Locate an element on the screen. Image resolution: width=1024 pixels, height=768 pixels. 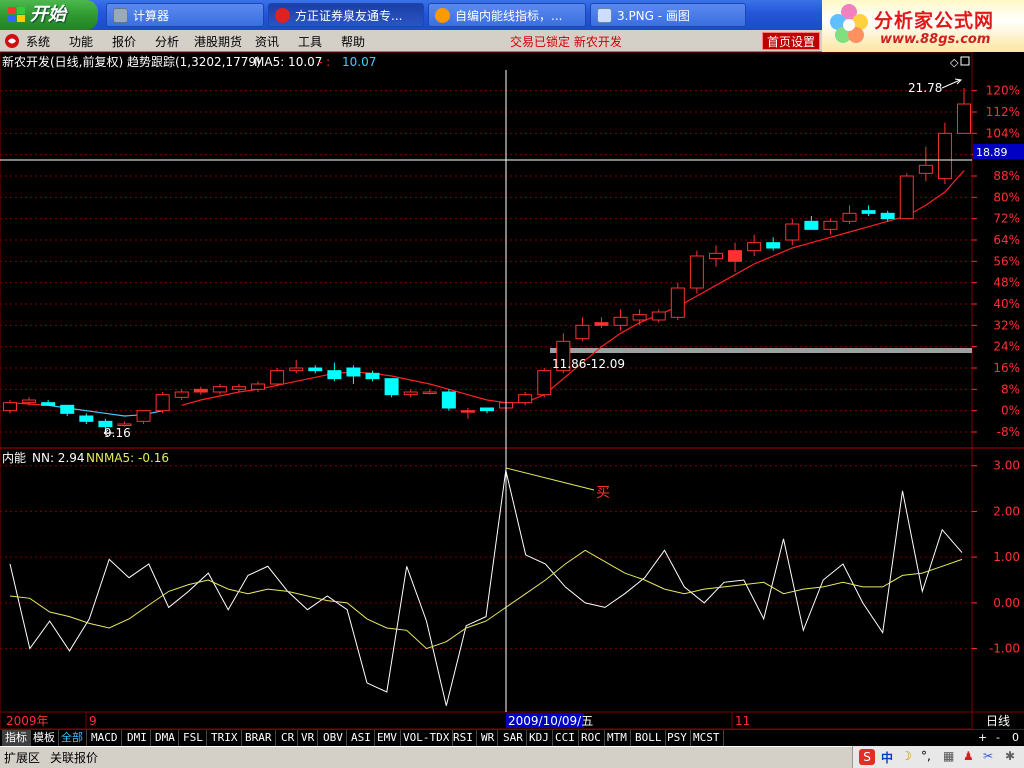
menu-quote: 报价 is located at coordinates (124, 41).